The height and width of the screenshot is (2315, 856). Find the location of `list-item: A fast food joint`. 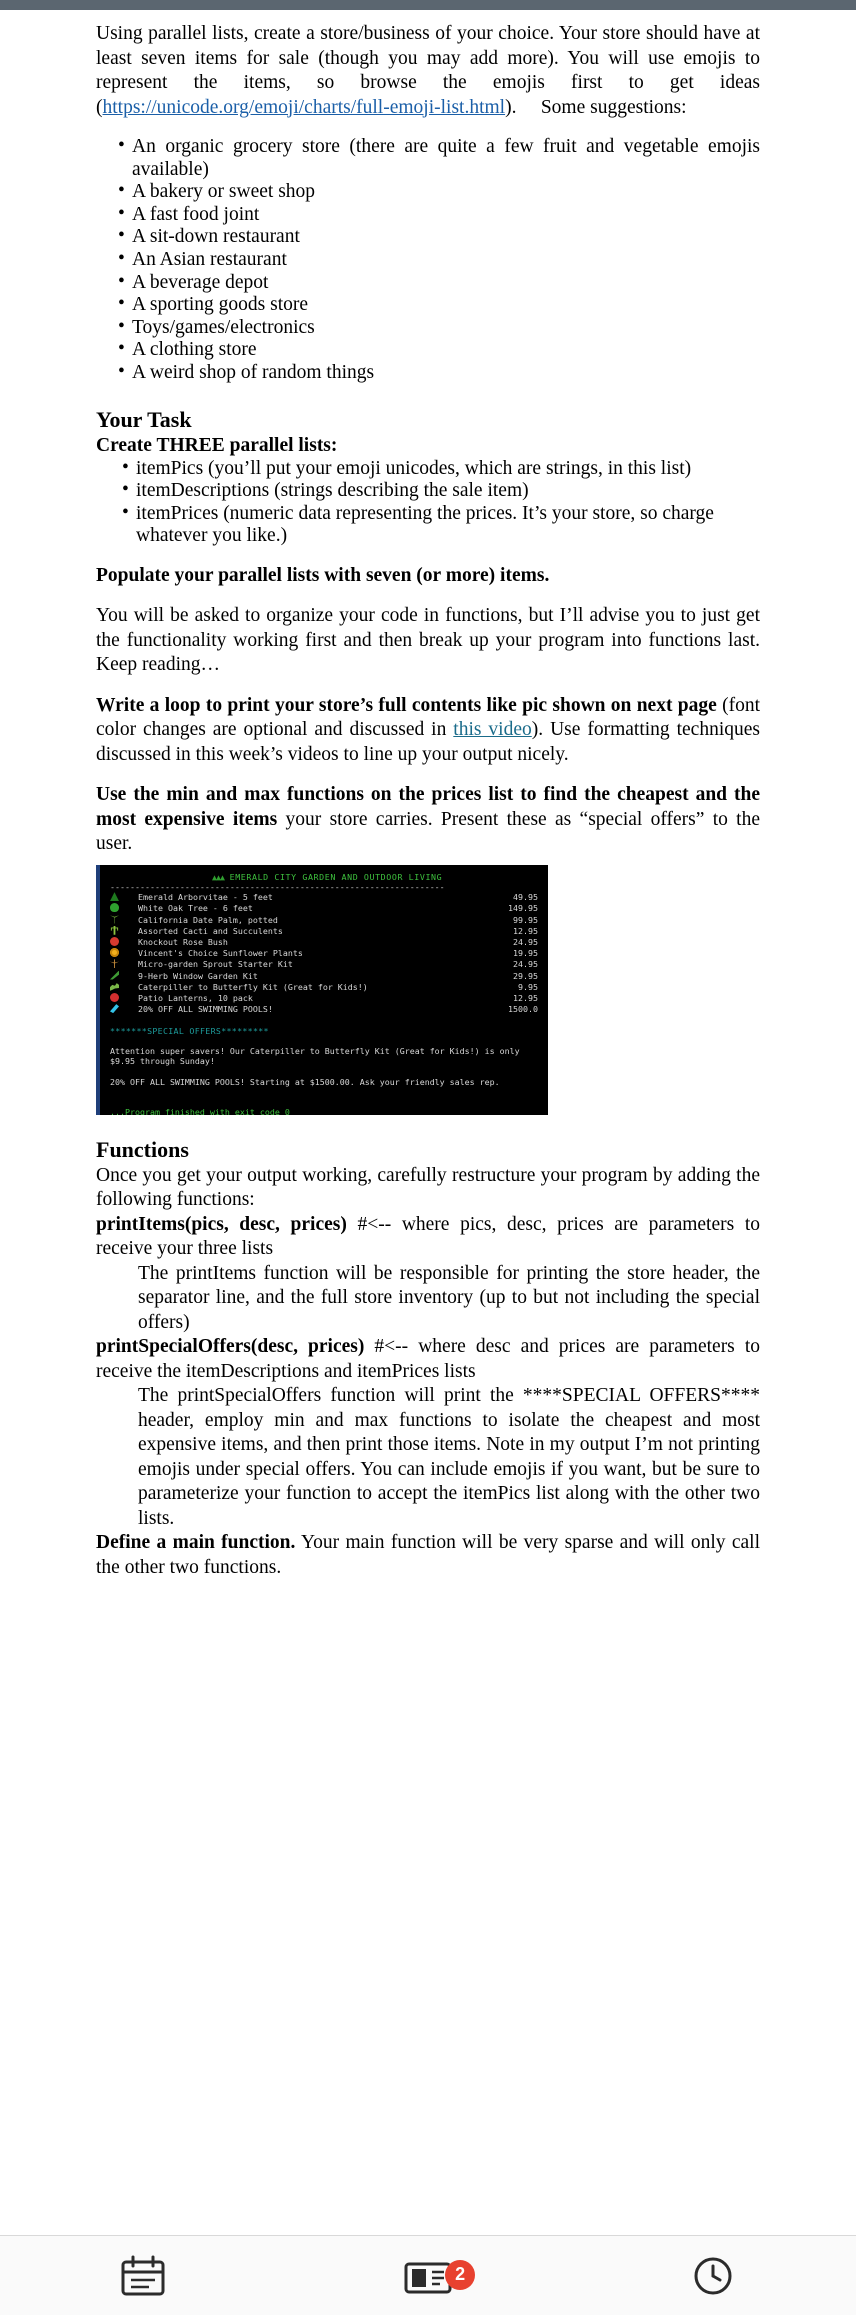

list-item: A fast food joint is located at coordinates (428, 215).